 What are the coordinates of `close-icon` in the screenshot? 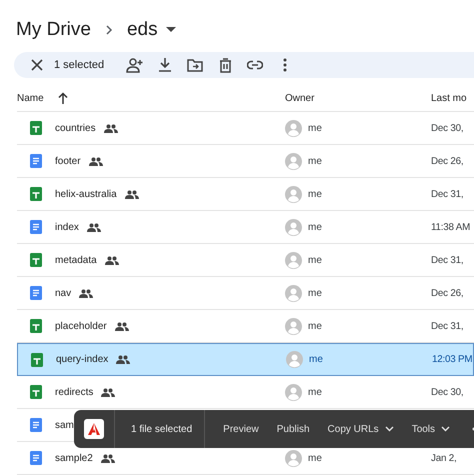 It's located at (37, 65).